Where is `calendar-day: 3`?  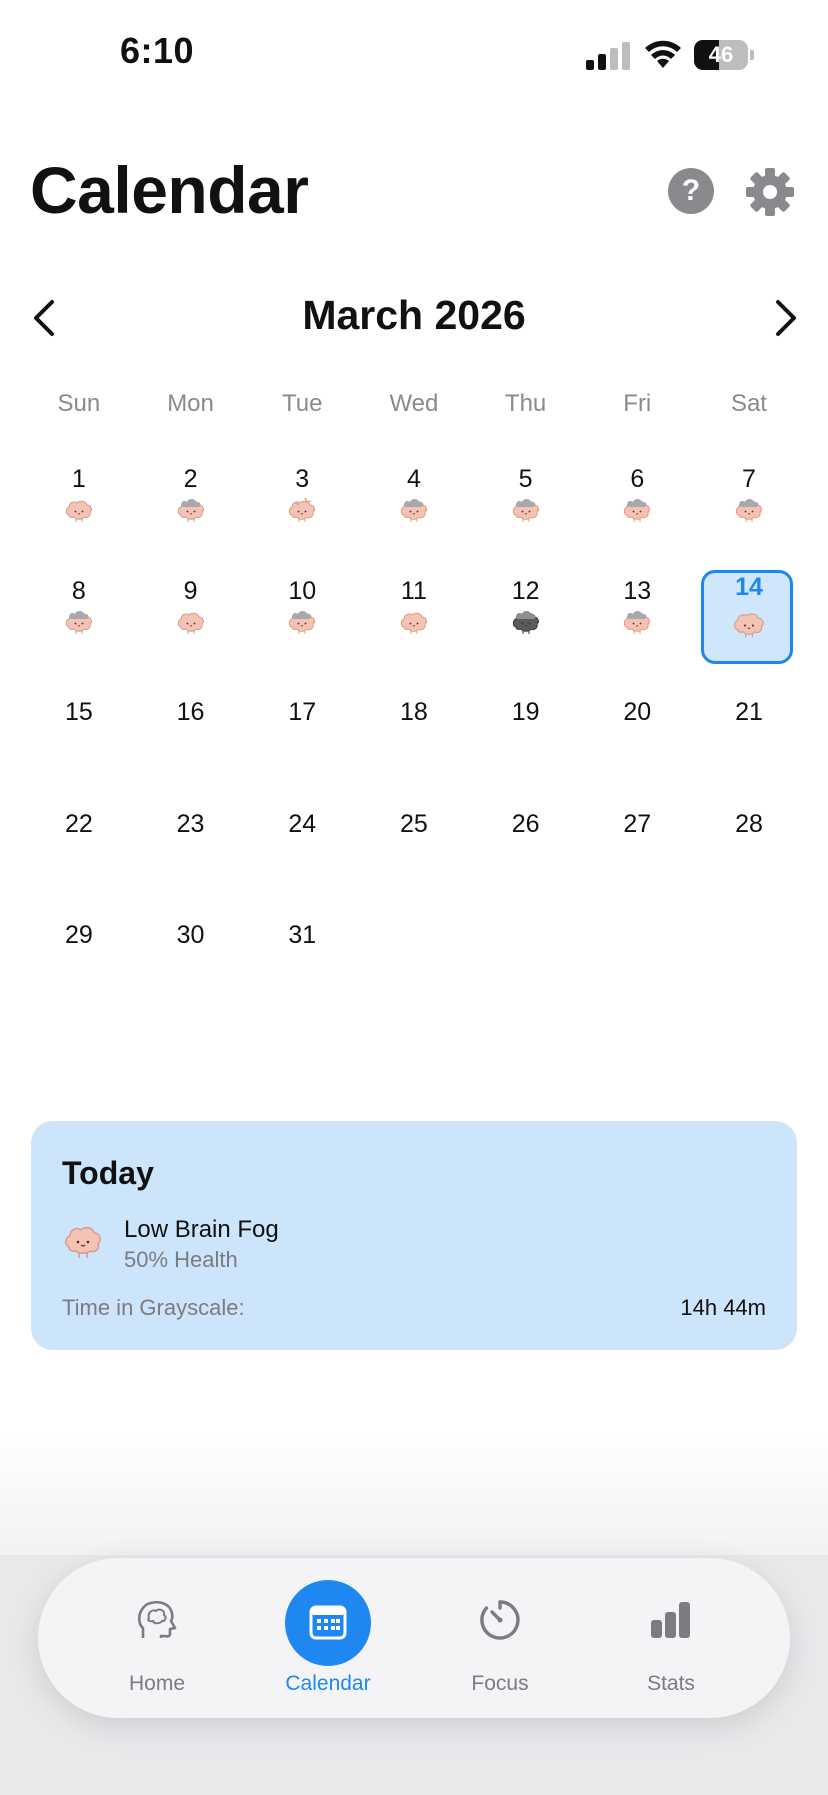 calendar-day: 3 is located at coordinates (302, 506).